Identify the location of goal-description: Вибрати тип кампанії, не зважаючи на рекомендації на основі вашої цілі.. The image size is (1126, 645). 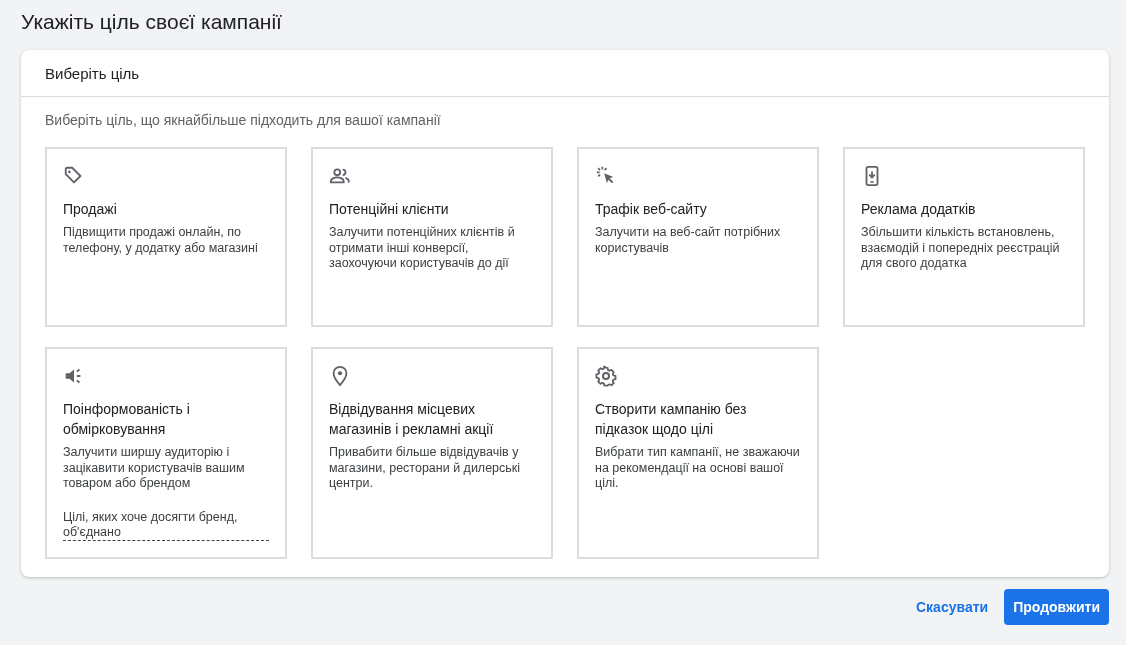
(698, 468).